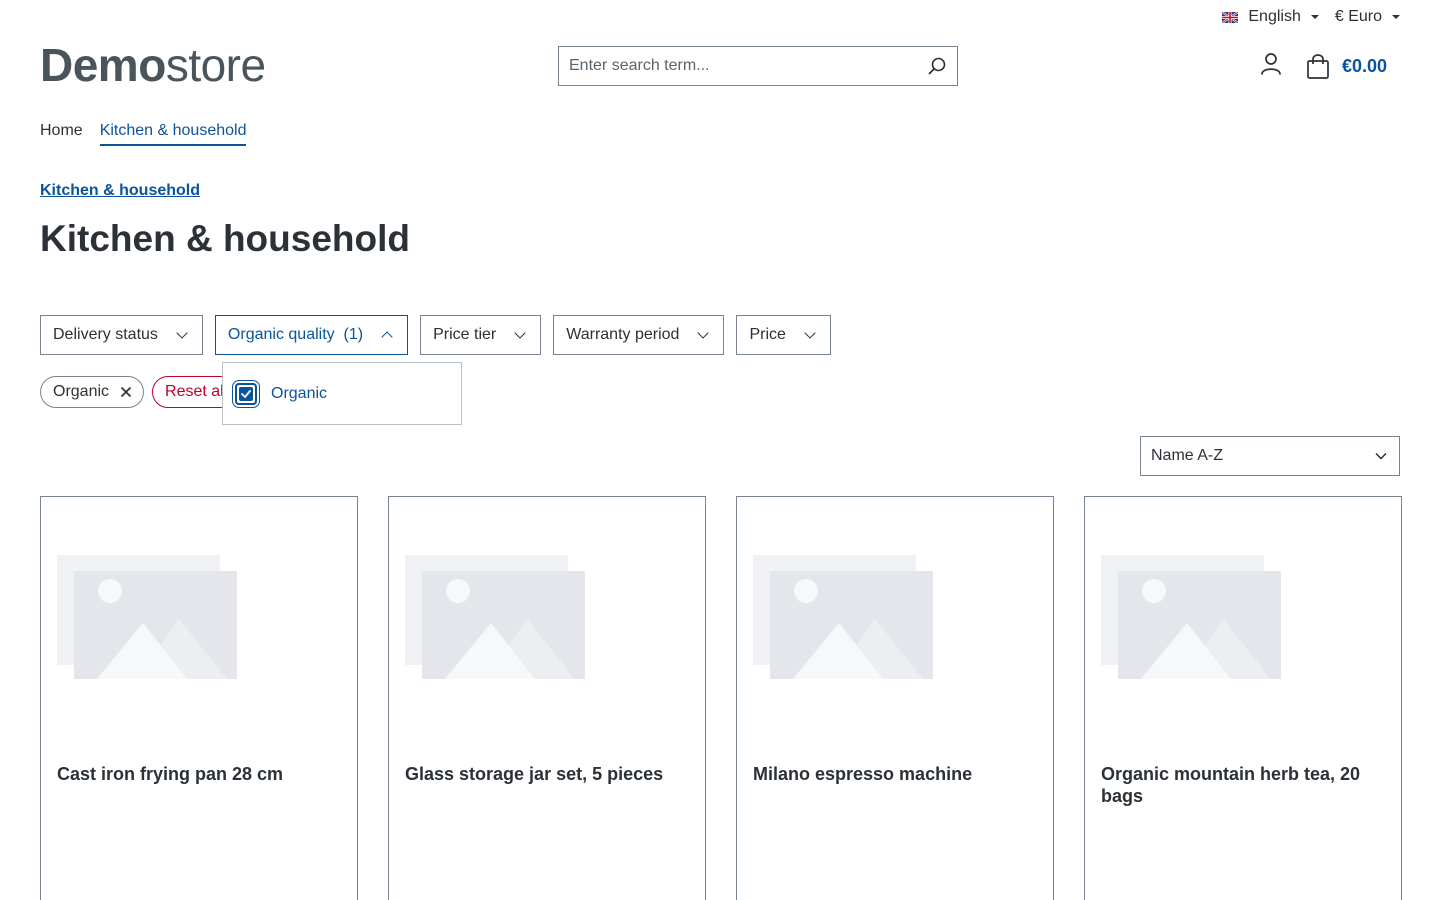 The image size is (1440, 900). What do you see at coordinates (738, 66) in the screenshot?
I see `search-input` at bounding box center [738, 66].